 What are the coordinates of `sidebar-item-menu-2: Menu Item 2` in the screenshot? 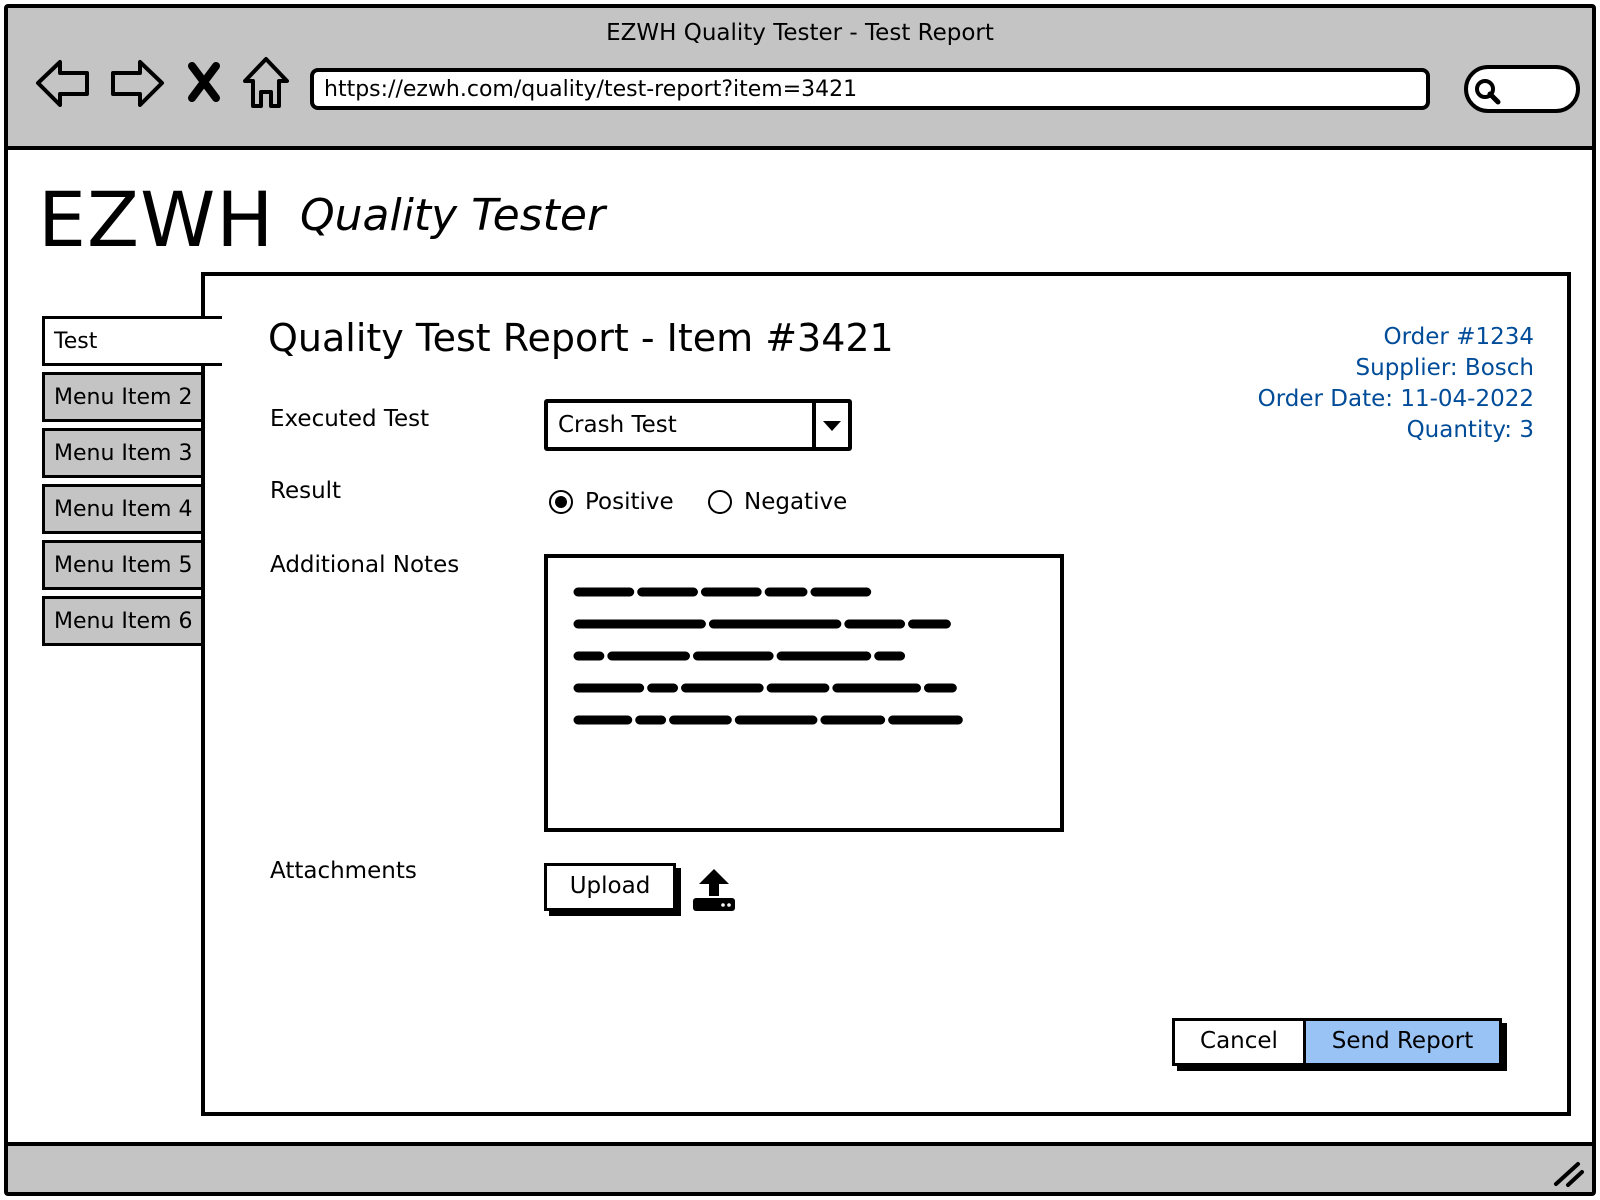 It's located at (128, 397).